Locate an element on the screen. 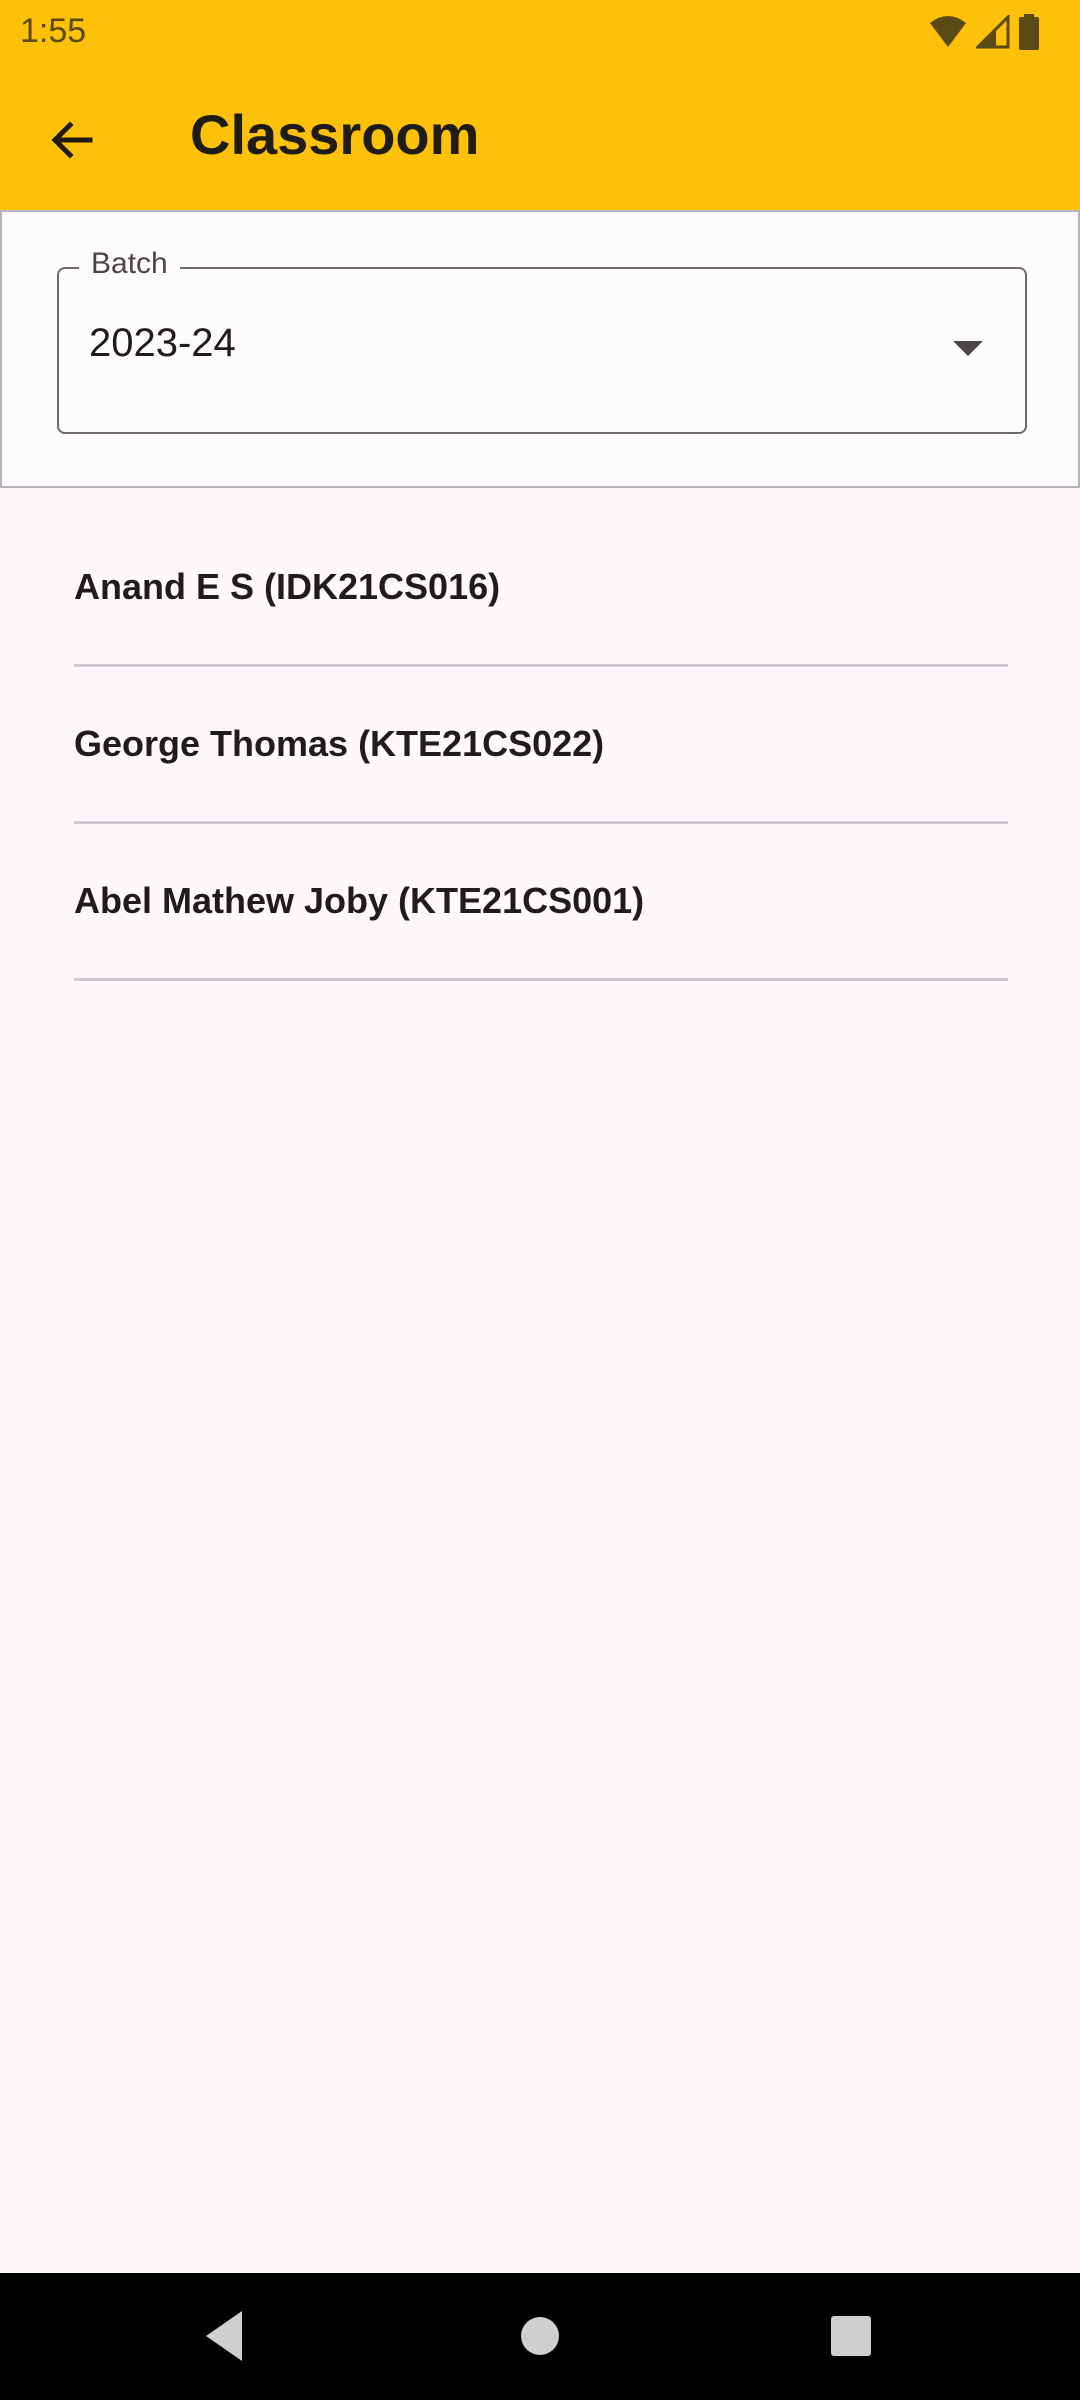 The width and height of the screenshot is (1080, 2400). arrow-back-icon is located at coordinates (72, 140).